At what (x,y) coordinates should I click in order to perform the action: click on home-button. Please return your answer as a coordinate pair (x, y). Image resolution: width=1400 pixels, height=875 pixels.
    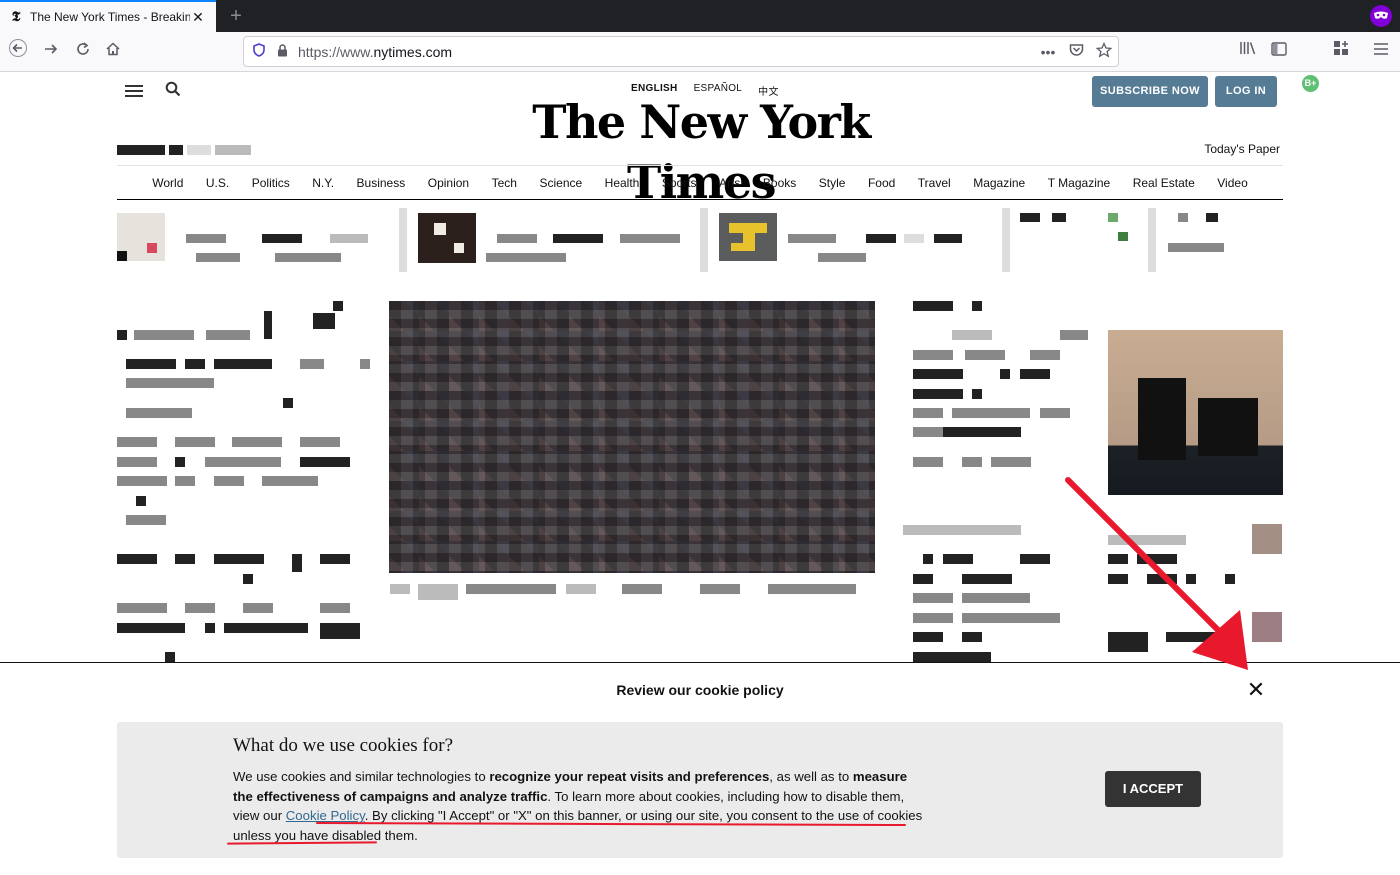
    Looking at the image, I should click on (113, 52).